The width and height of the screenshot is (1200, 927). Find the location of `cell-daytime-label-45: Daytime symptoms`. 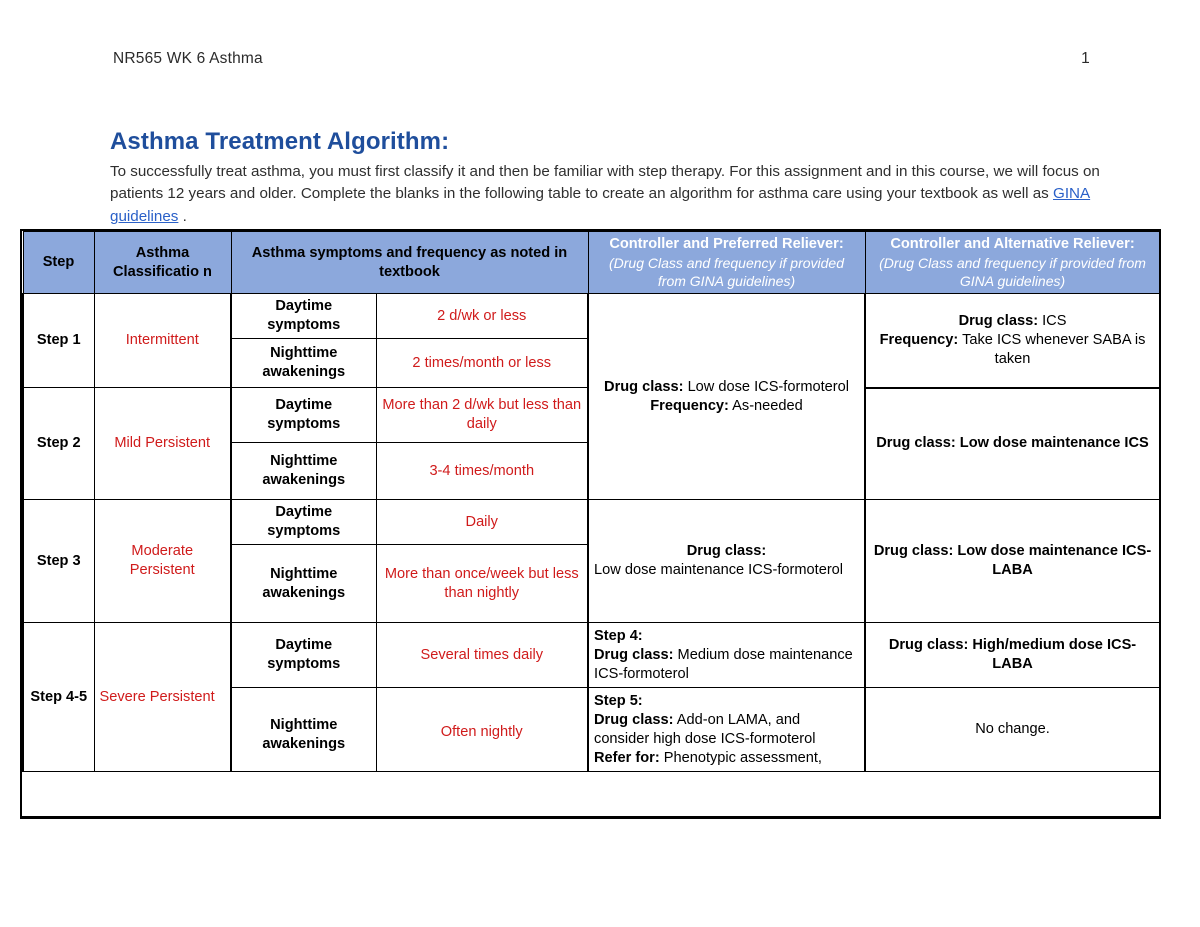

cell-daytime-label-45: Daytime symptoms is located at coordinates (303, 655).